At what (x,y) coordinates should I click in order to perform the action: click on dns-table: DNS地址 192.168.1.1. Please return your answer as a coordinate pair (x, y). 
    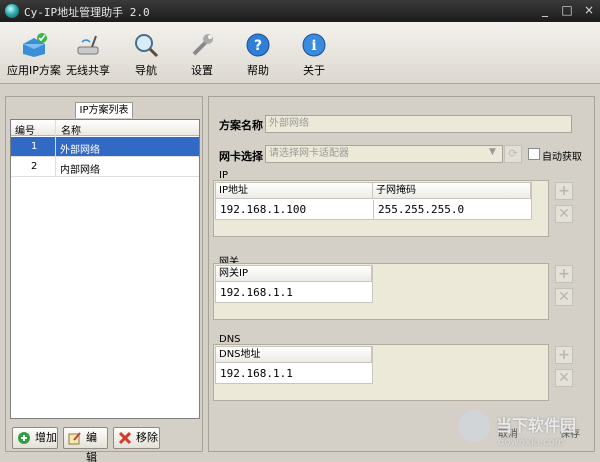
    Looking at the image, I should click on (294, 365).